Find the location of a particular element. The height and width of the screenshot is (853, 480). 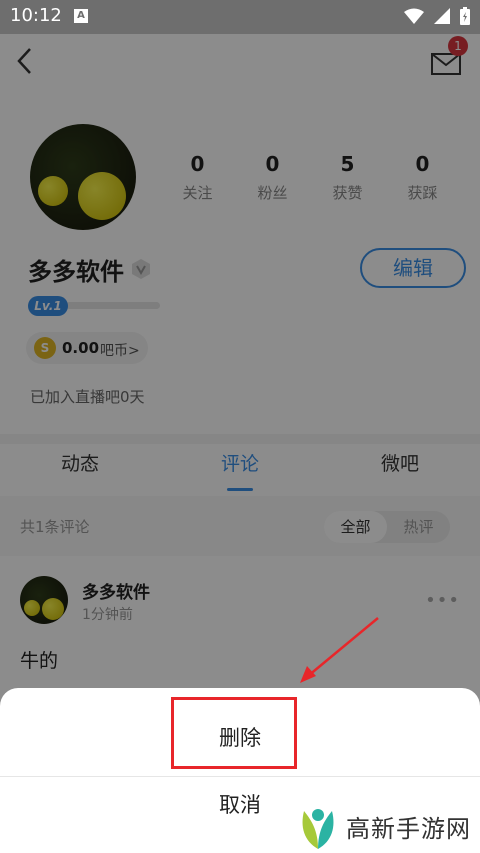

status-bar: 10:12 A is located at coordinates (240, 17).